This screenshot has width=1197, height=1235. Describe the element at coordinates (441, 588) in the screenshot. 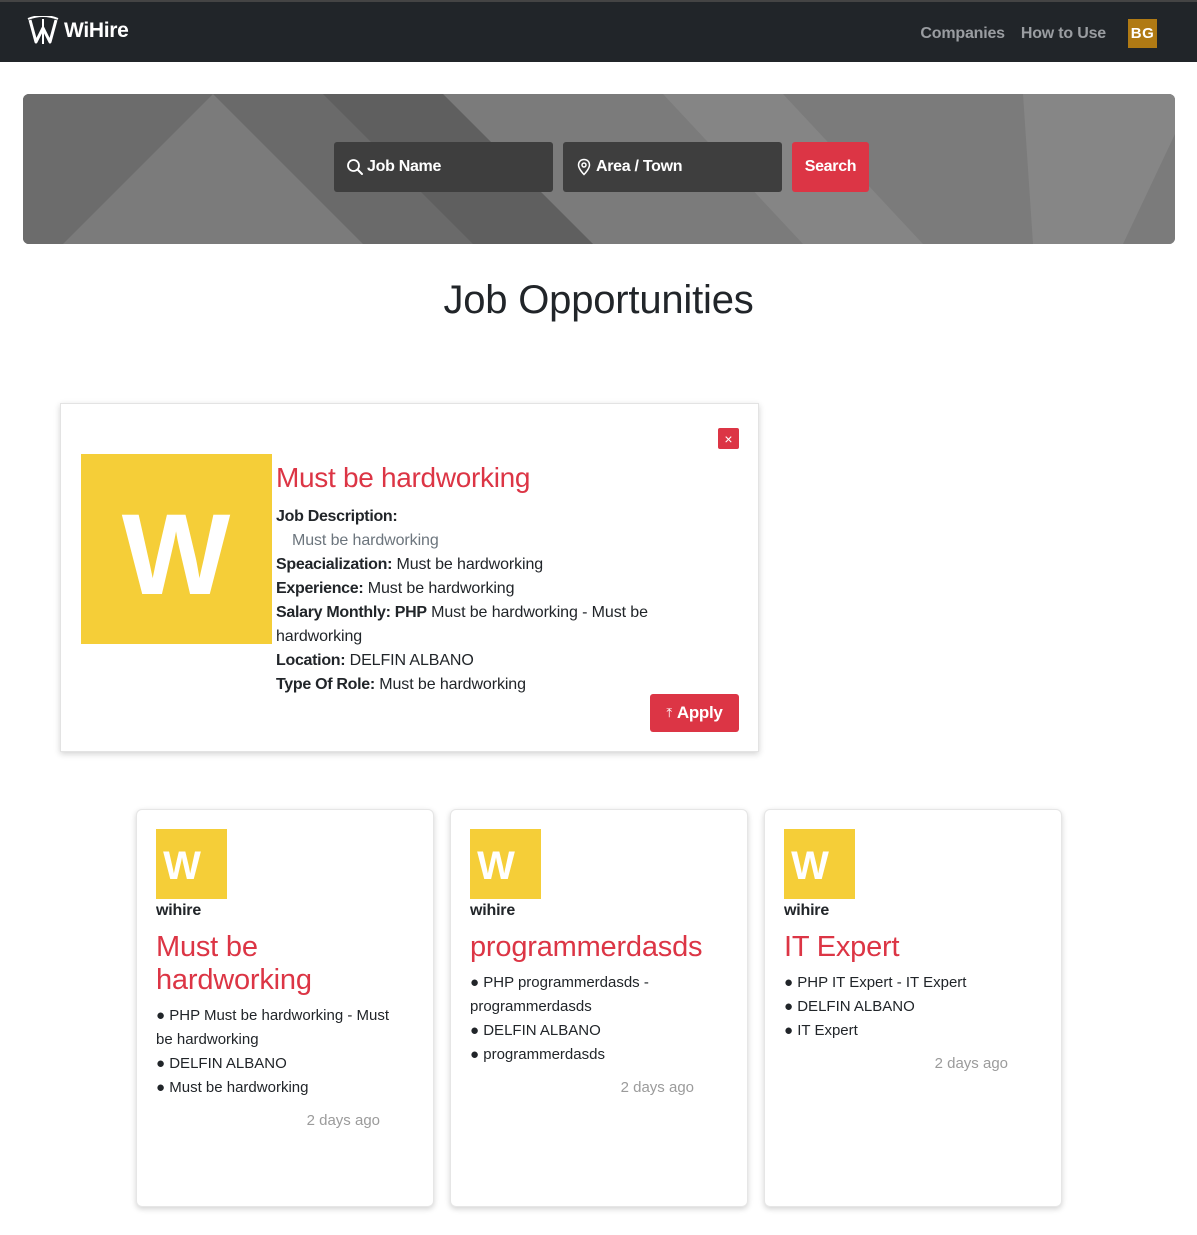

I see `experience-value: Must be hardworking` at that location.